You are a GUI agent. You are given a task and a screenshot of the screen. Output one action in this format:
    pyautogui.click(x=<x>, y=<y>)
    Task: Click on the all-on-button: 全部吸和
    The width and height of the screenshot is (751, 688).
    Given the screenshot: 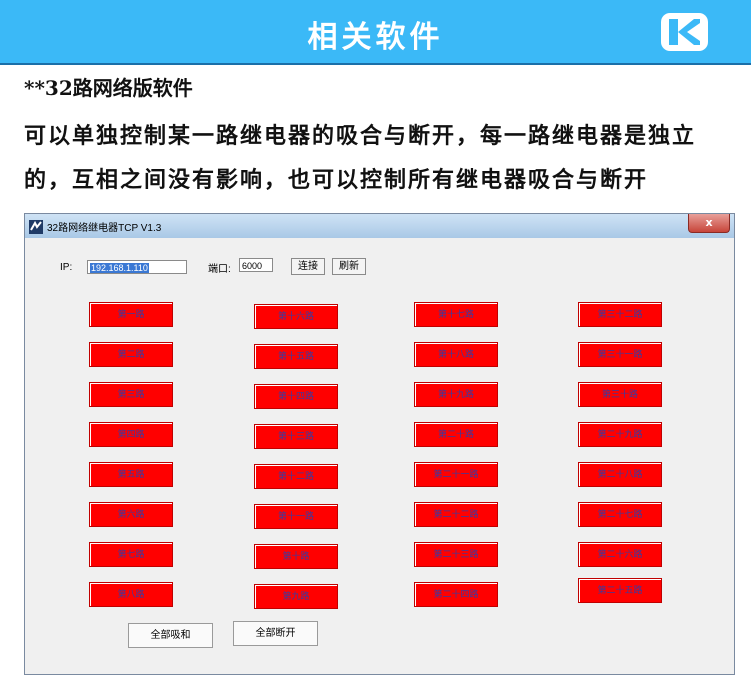 What is the action you would take?
    pyautogui.click(x=170, y=635)
    